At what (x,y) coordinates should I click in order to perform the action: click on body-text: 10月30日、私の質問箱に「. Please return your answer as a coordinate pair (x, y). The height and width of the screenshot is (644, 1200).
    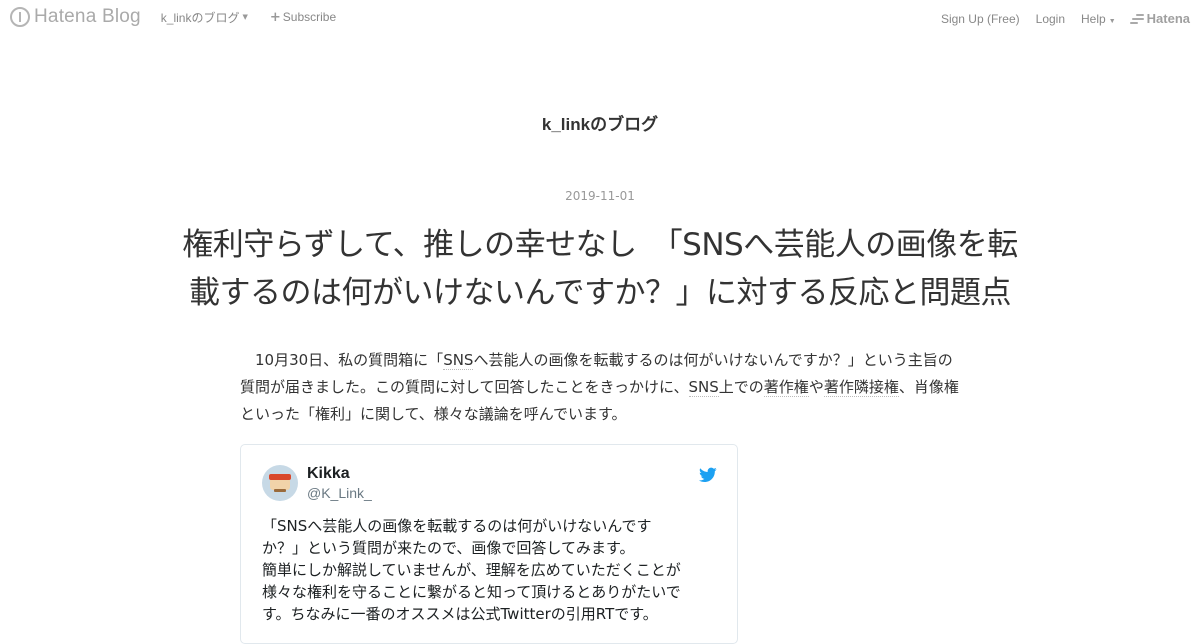
    Looking at the image, I should click on (349, 360).